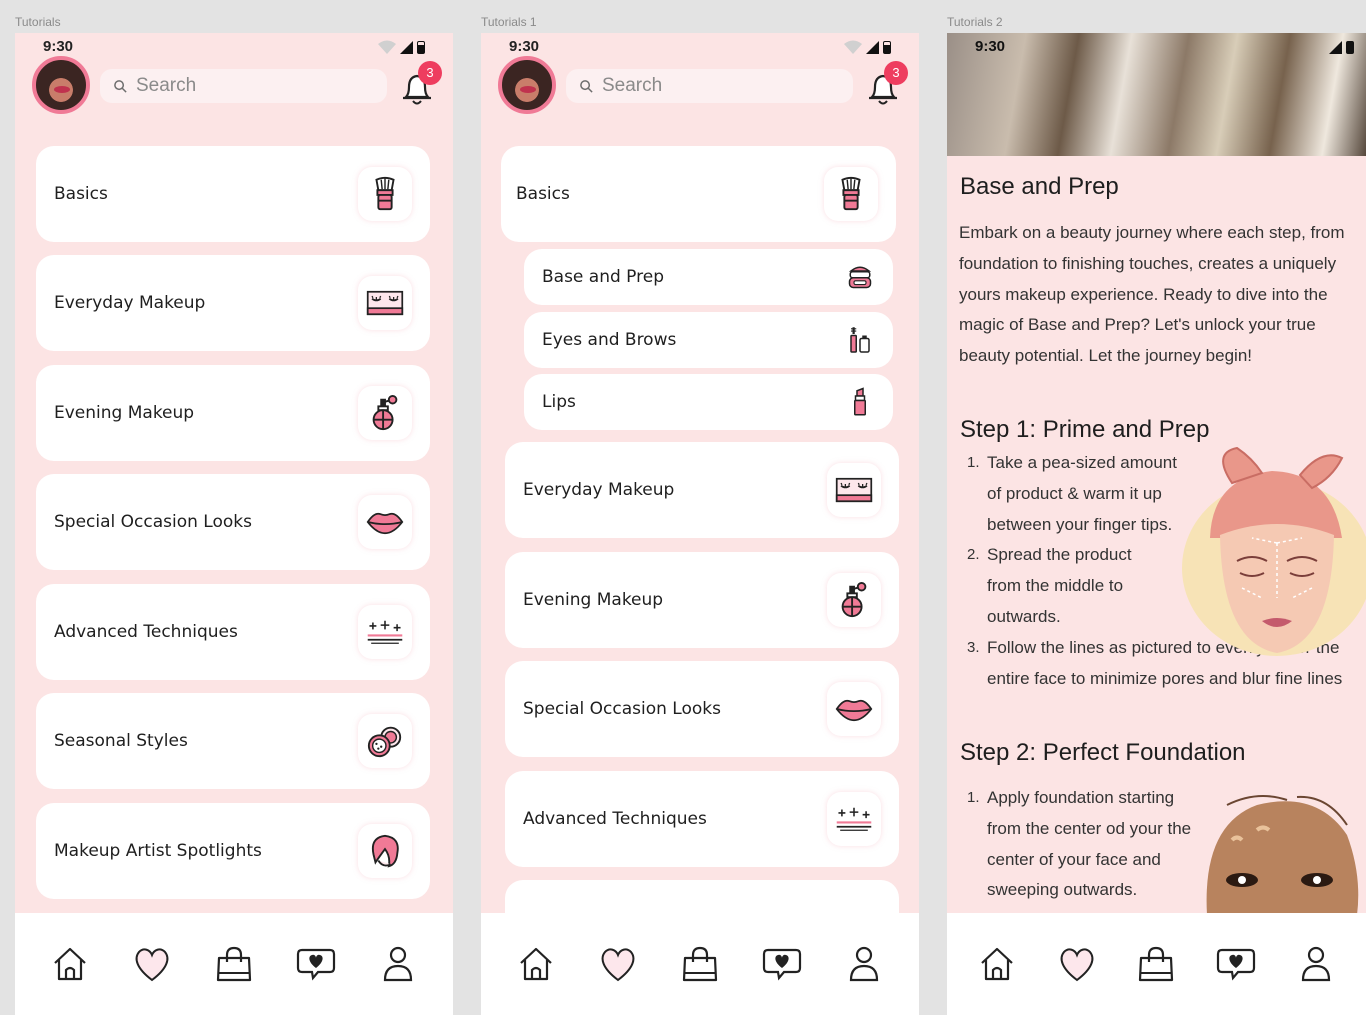 This screenshot has height=1015, width=1366. I want to click on page-title: Base and Prep, so click(1039, 186).